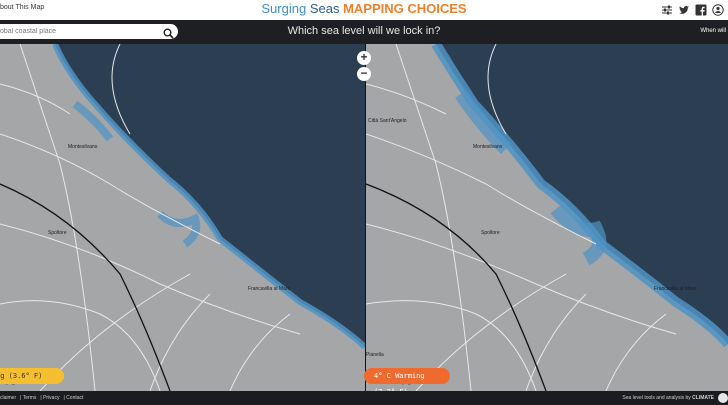  What do you see at coordinates (364, 31) in the screenshot?
I see `sea-level-question: Which sea level will we lock in?` at bounding box center [364, 31].